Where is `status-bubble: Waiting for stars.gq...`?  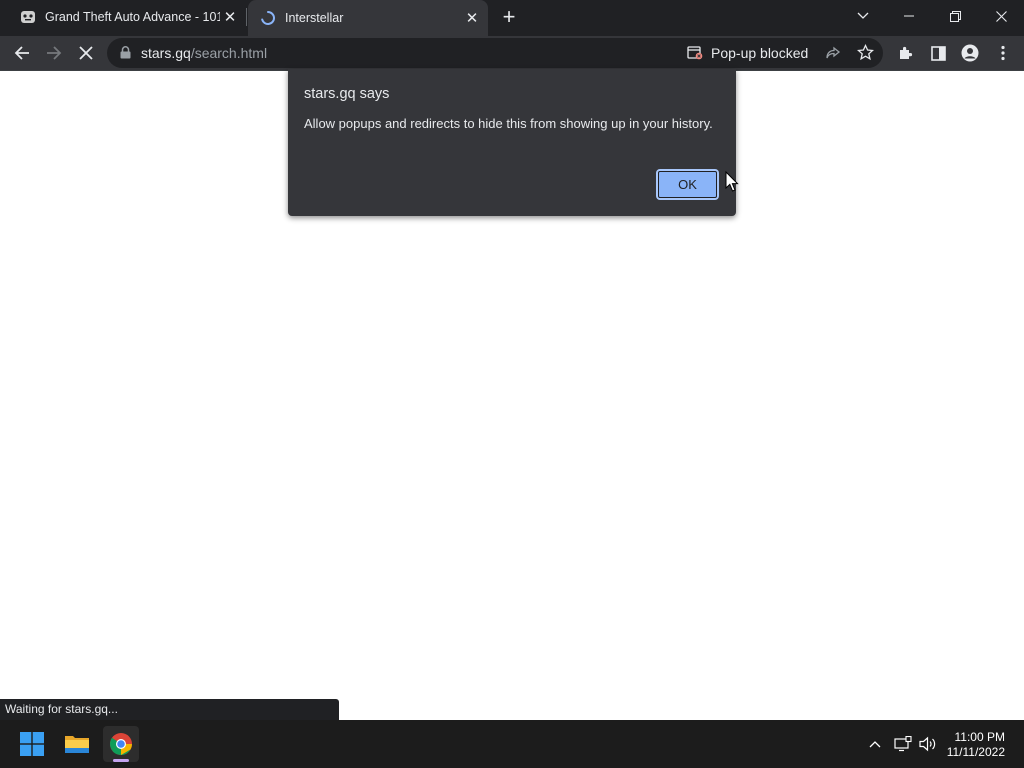
status-bubble: Waiting for stars.gq... is located at coordinates (169, 709).